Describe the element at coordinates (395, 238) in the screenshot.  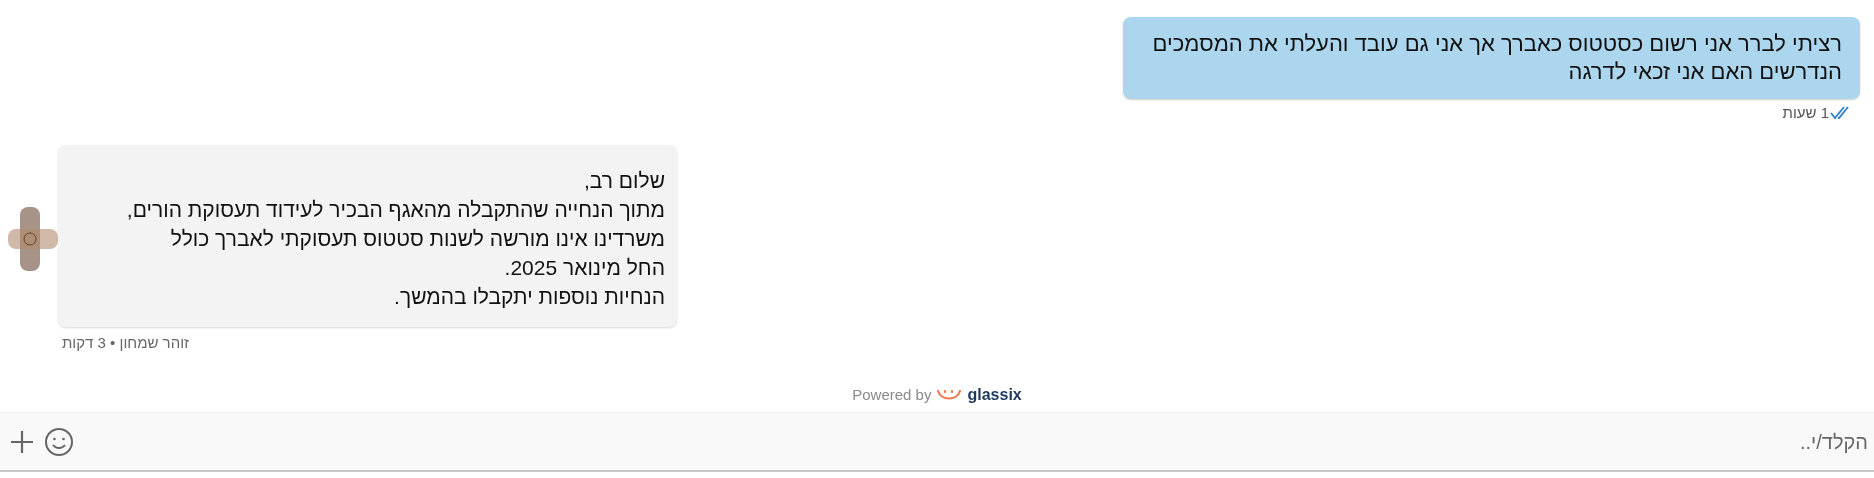
I see `message-text: שלום רב, מתוך הנחייה שהתקבלה מהאגף הבכיר לעידוד תעסוקת הורים, משרדינו אינו מורשה לשנות סטטוס תעסוקתי לאברך כולל החל מינואר 2025. הנחיות נוספות יתקבלו בהמשך.` at that location.